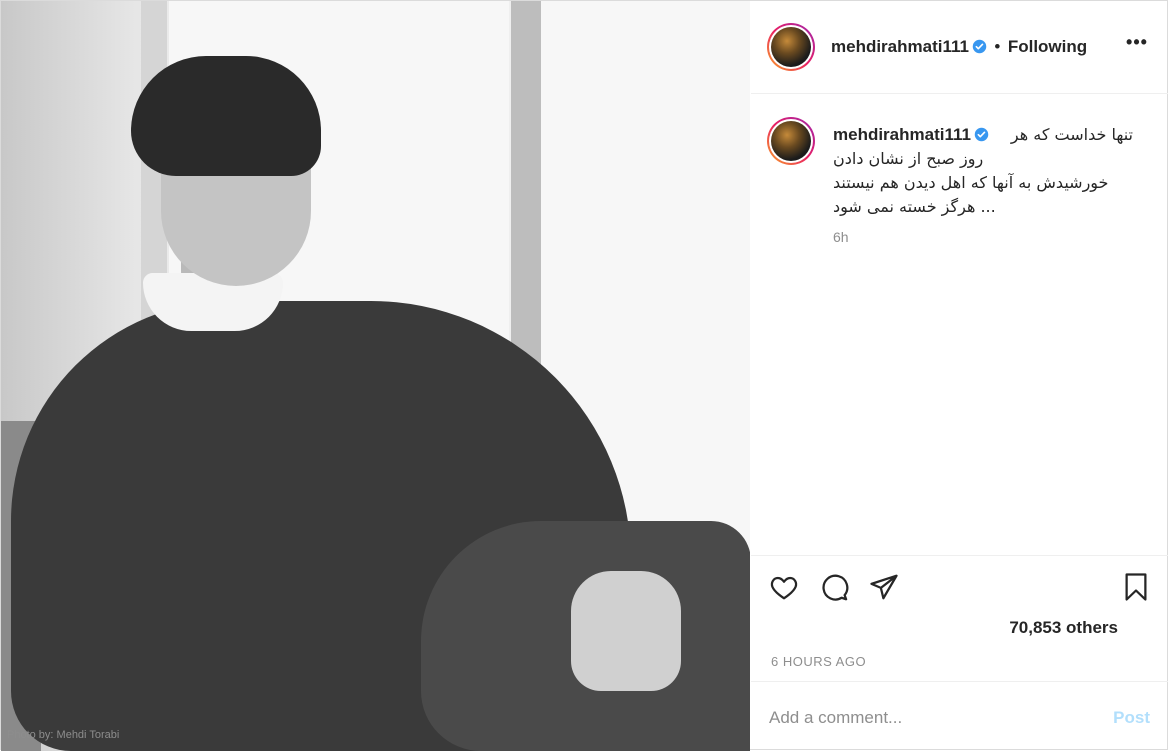 The width and height of the screenshot is (1168, 751). What do you see at coordinates (900, 46) in the screenshot?
I see `header-username: mehdirahmati111` at bounding box center [900, 46].